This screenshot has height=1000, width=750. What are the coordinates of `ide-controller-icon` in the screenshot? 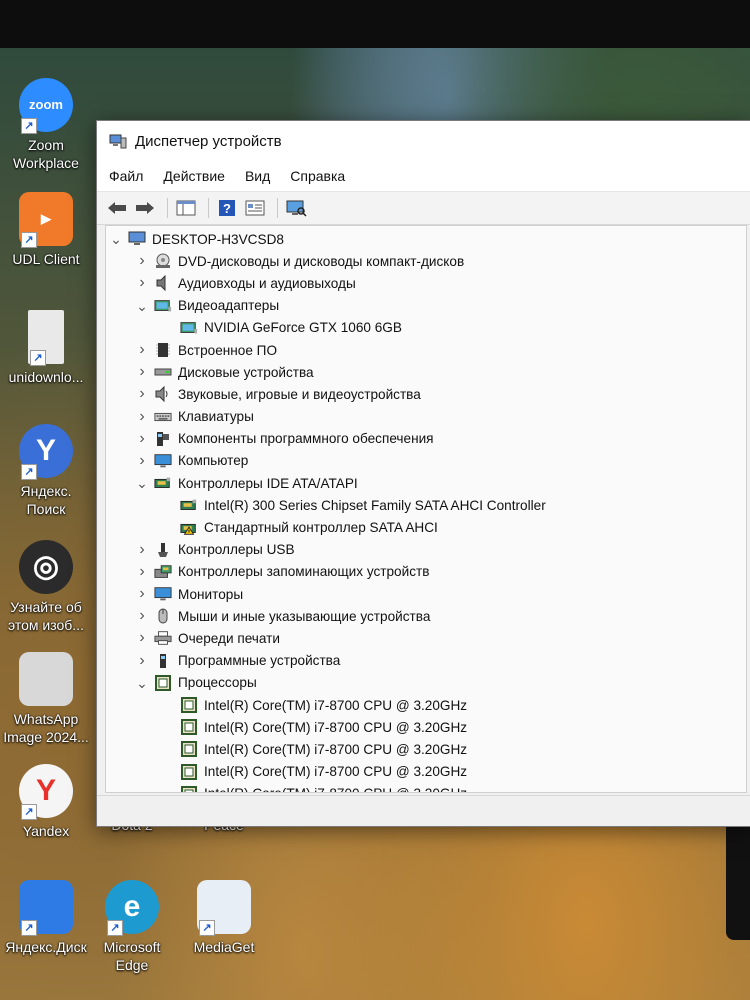 It's located at (189, 505).